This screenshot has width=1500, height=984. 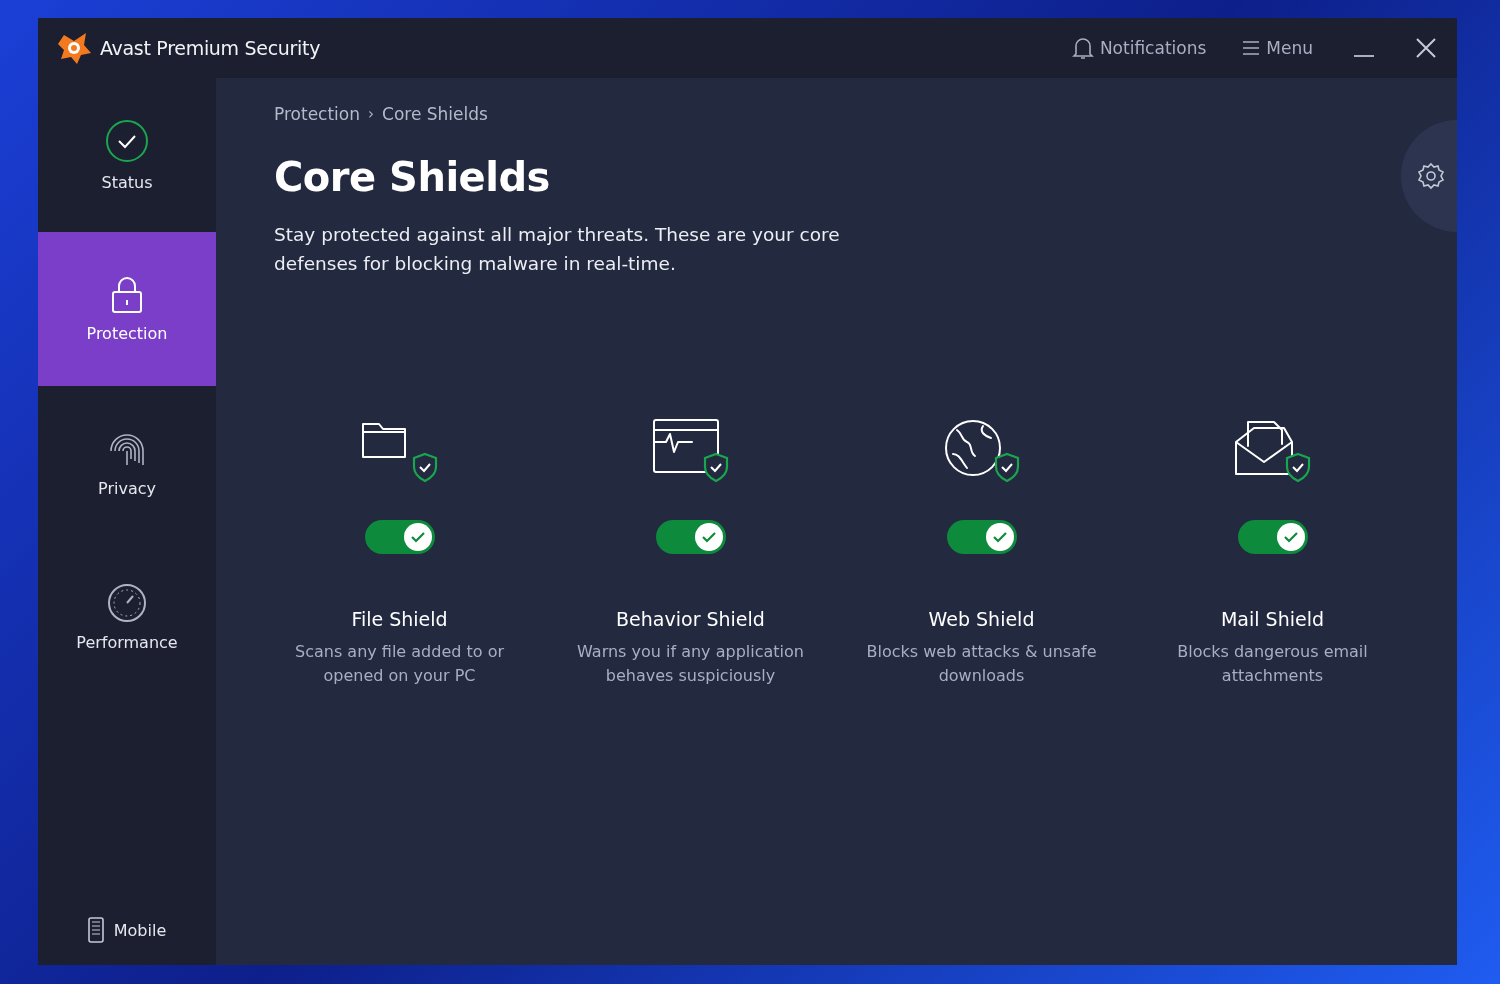 I want to click on menu-button: Menu, so click(x=1277, y=48).